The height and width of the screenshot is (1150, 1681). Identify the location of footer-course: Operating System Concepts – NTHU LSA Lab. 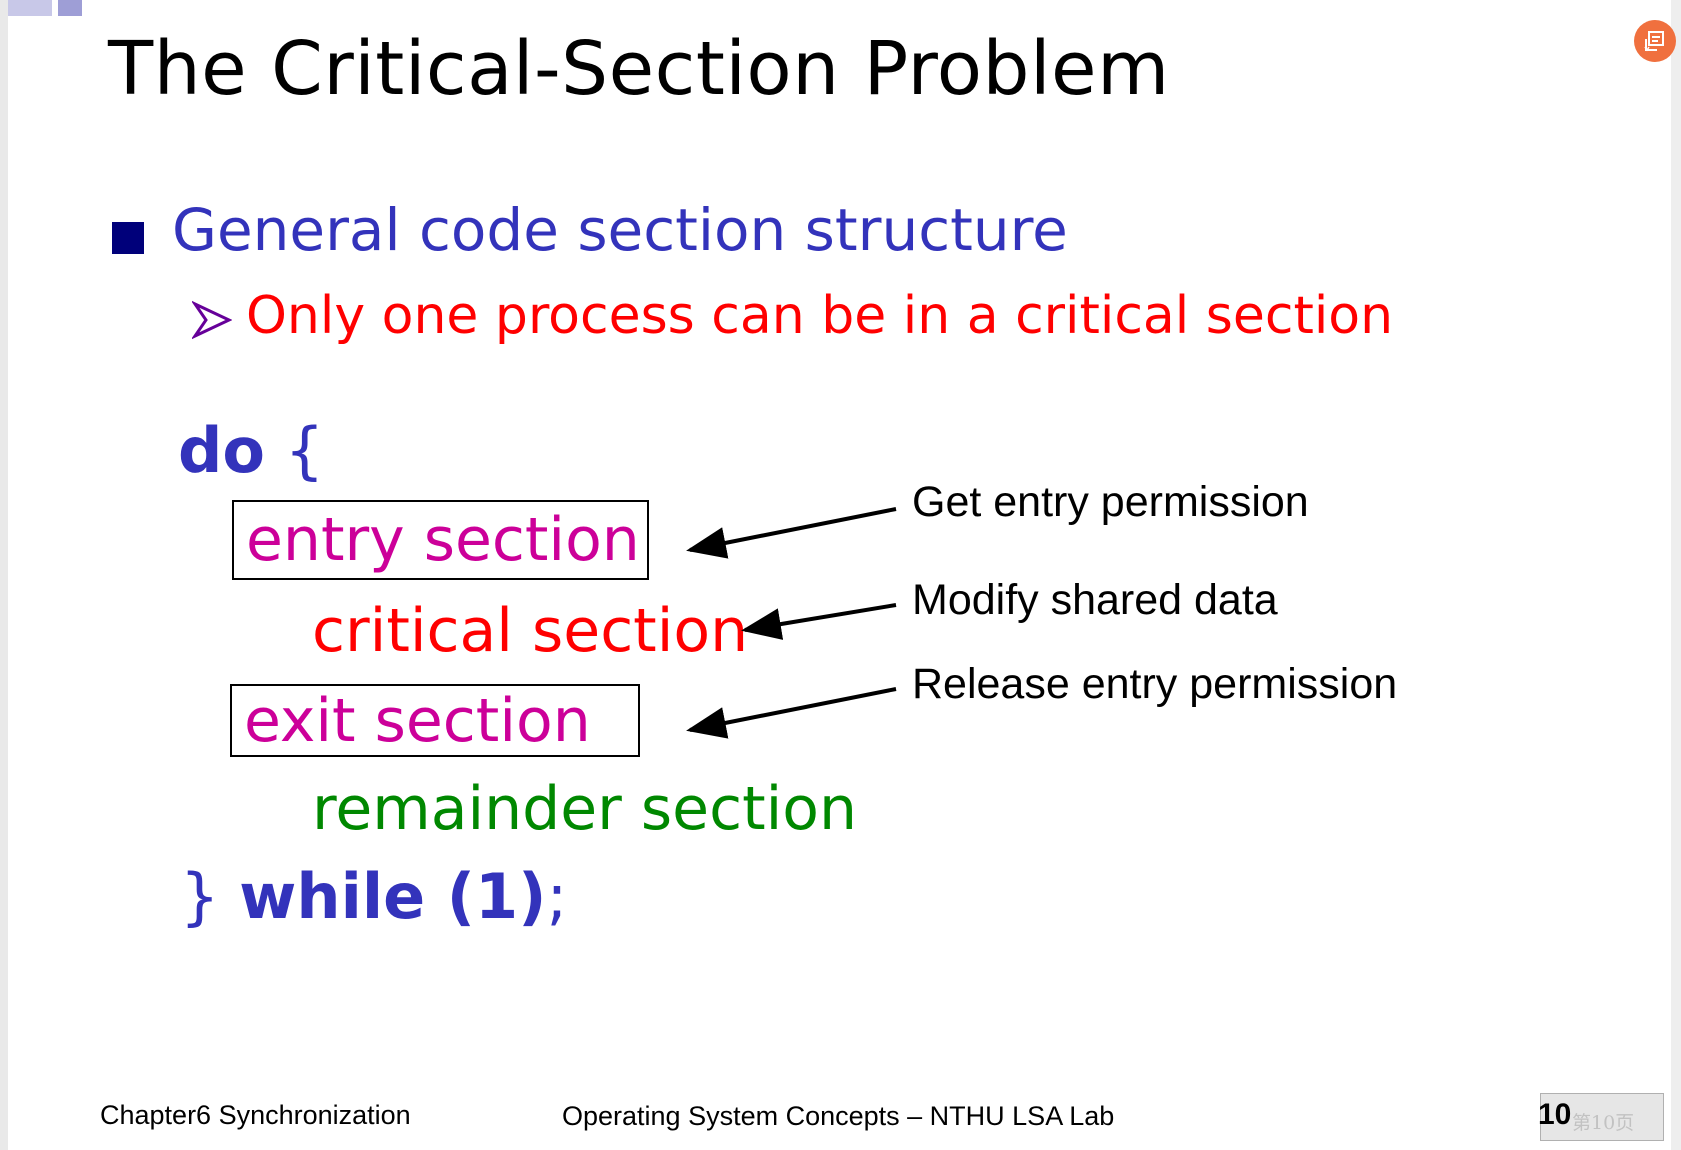
(838, 1116).